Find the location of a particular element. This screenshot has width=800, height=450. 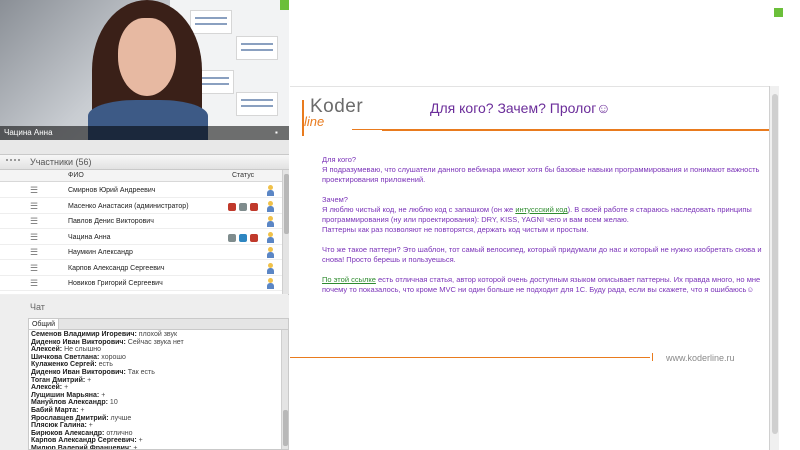

chat-text: Так есть is located at coordinates (140, 372).